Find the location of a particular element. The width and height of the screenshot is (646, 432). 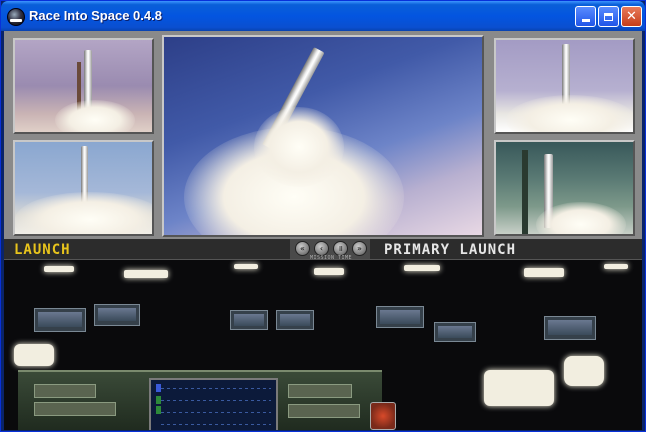

camera-feed-bottom-right is located at coordinates (564, 188).